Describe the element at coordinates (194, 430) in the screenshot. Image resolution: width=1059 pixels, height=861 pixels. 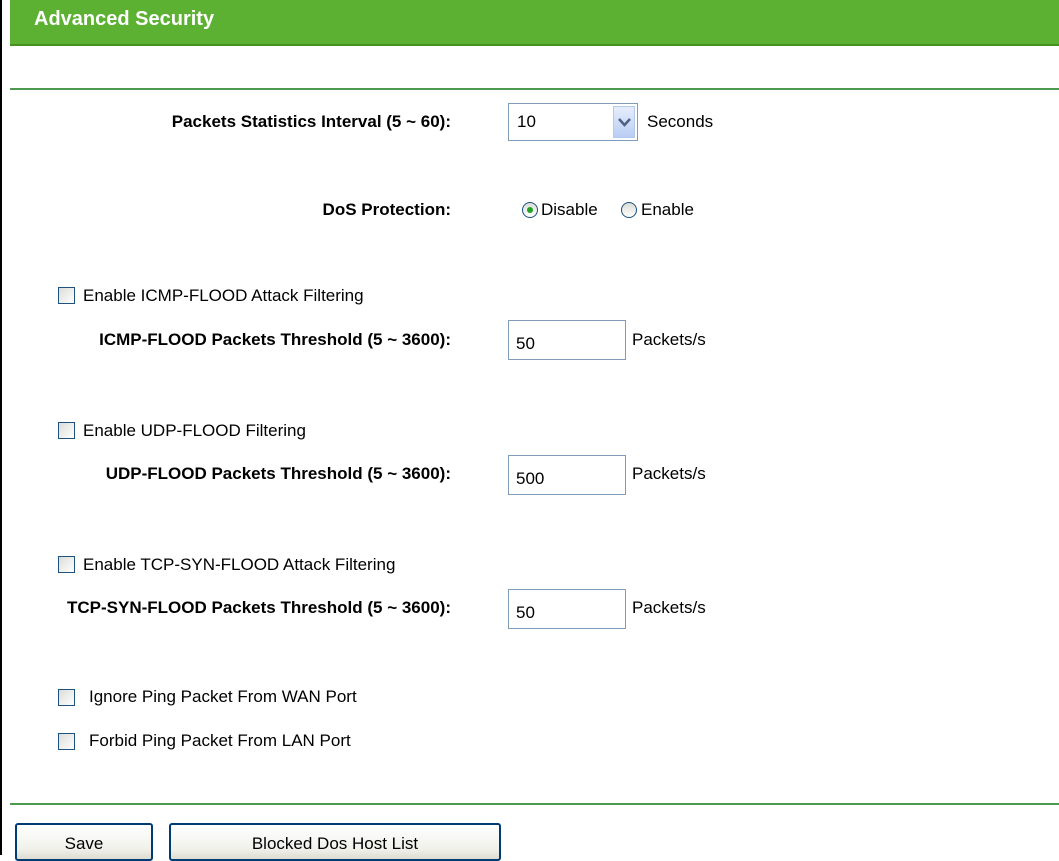
I see `udp-flood-checkbox-label: Enable UDP-FLOOD Filtering` at that location.